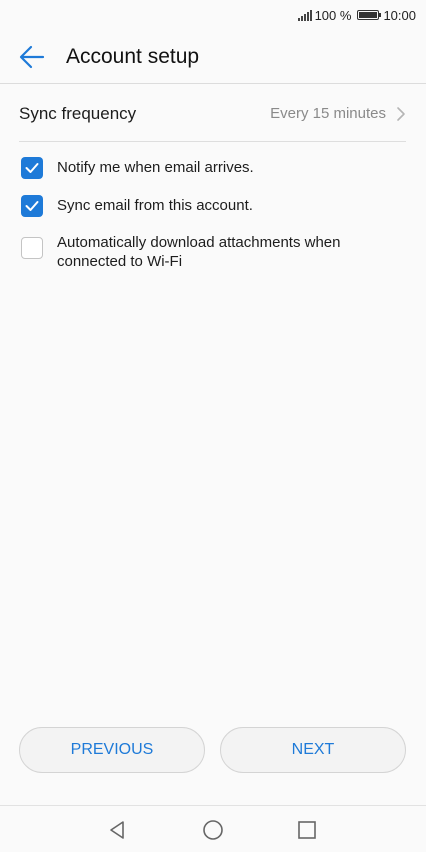 The image size is (426, 852). I want to click on clock: 10:00, so click(399, 15).